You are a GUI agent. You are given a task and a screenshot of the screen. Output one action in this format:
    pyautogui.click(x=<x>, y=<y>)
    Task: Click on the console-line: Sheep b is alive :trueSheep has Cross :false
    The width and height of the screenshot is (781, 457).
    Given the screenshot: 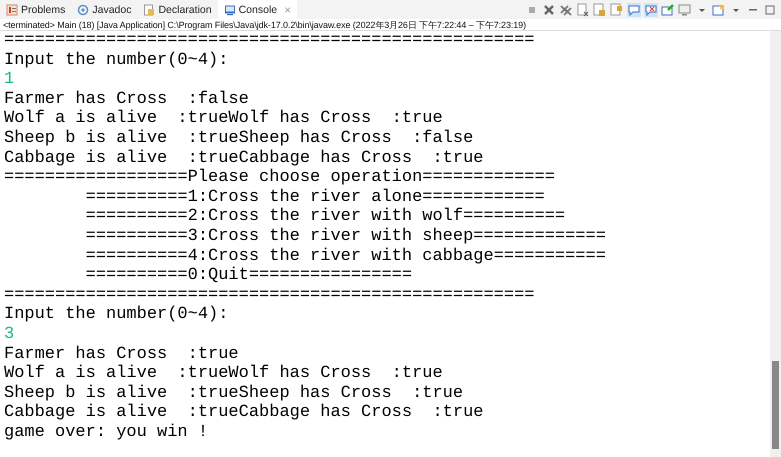 What is the action you would take?
    pyautogui.click(x=239, y=138)
    